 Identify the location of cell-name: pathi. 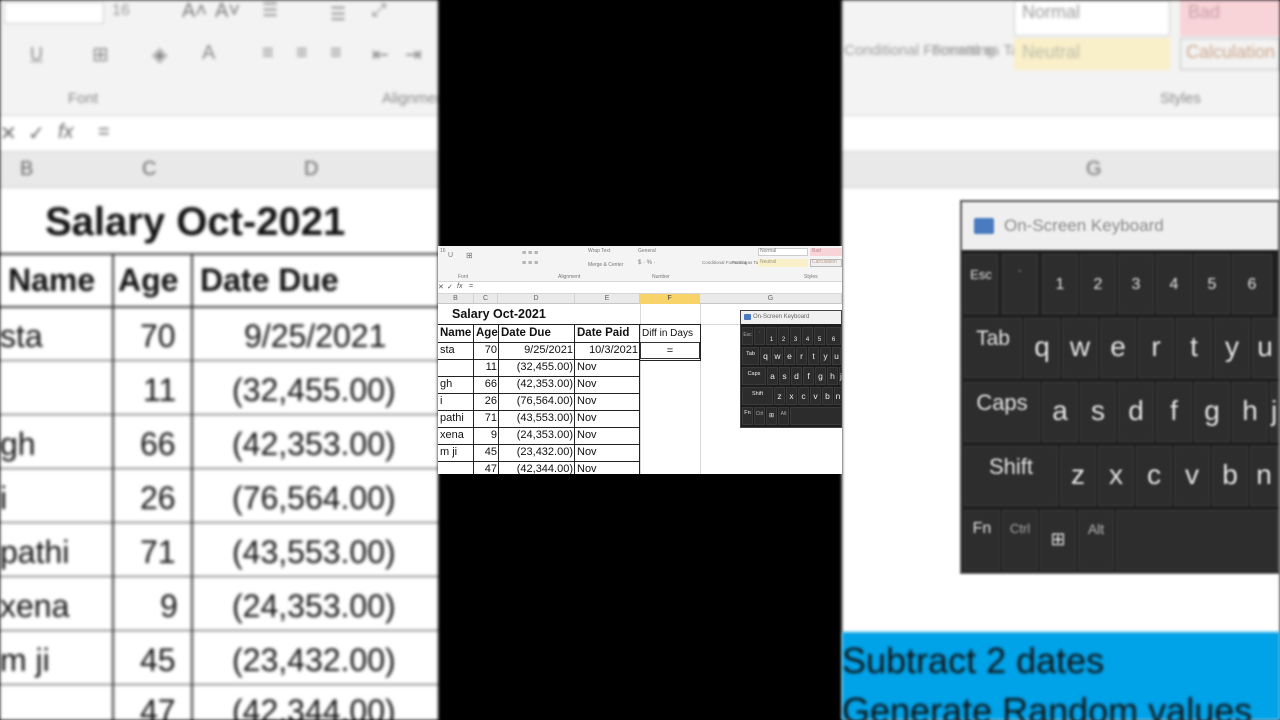
(456, 418).